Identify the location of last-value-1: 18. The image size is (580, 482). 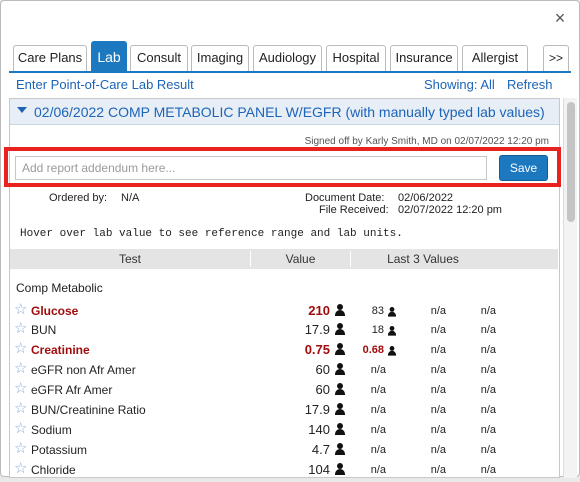
(377, 330).